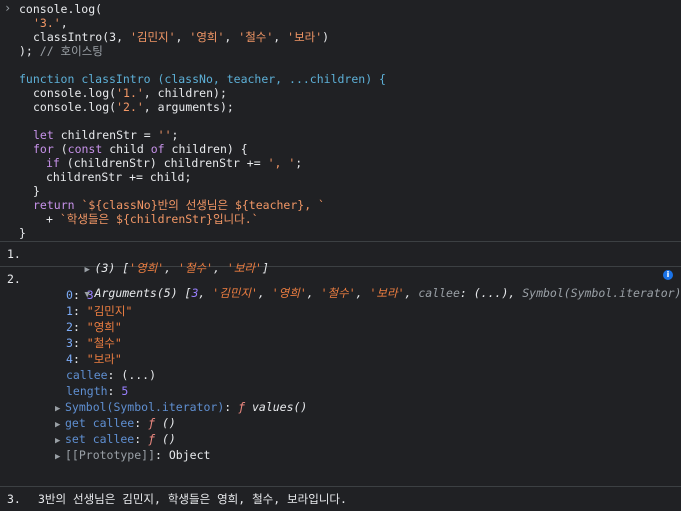 Image resolution: width=681 pixels, height=511 pixels. What do you see at coordinates (174, 163) in the screenshot?
I see `code-line: if (childrenStr) childrenStr += ', ';` at bounding box center [174, 163].